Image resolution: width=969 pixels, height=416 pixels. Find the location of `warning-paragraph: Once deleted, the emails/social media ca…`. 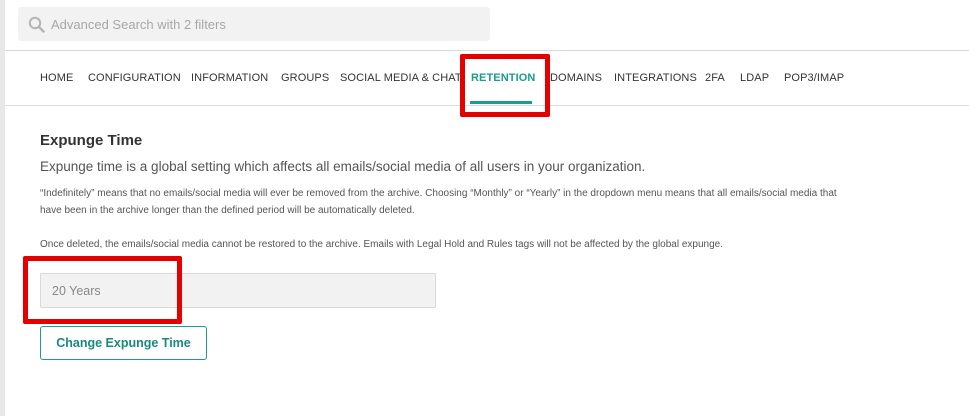

warning-paragraph: Once deleted, the emails/social media ca… is located at coordinates (381, 244).